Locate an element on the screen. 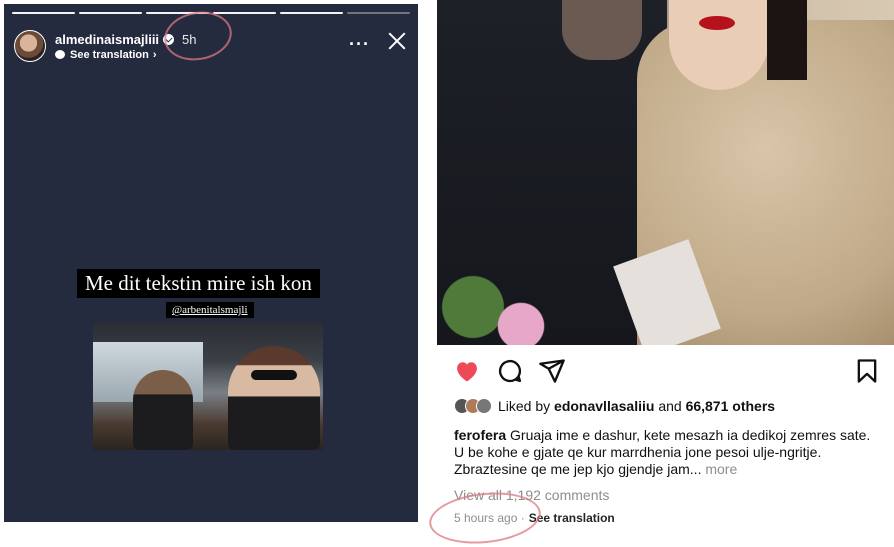  chevron-right-icon: › is located at coordinates (154, 54).